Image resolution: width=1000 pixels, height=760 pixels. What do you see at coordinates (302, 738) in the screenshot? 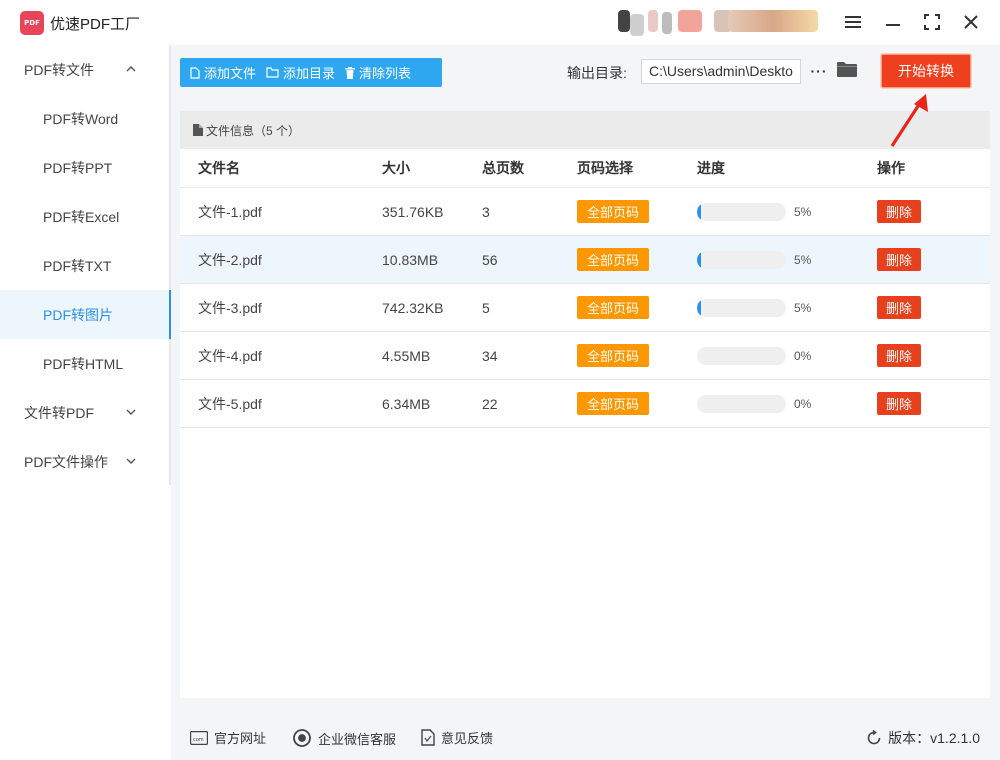
I see `chat-icon` at bounding box center [302, 738].